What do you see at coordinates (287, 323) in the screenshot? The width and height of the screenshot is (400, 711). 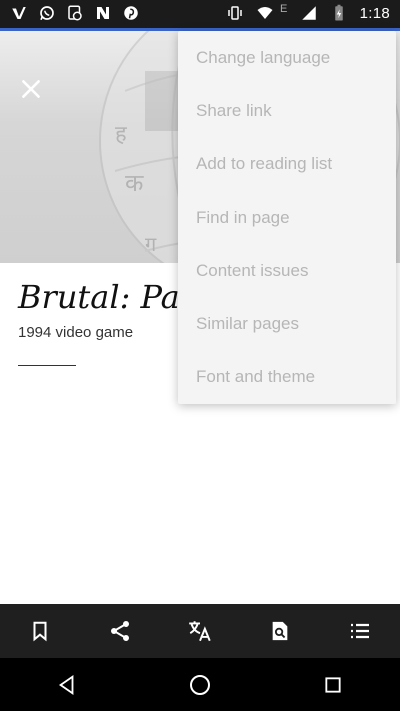 I see `menu-item-similar-pages: Similar pages` at bounding box center [287, 323].